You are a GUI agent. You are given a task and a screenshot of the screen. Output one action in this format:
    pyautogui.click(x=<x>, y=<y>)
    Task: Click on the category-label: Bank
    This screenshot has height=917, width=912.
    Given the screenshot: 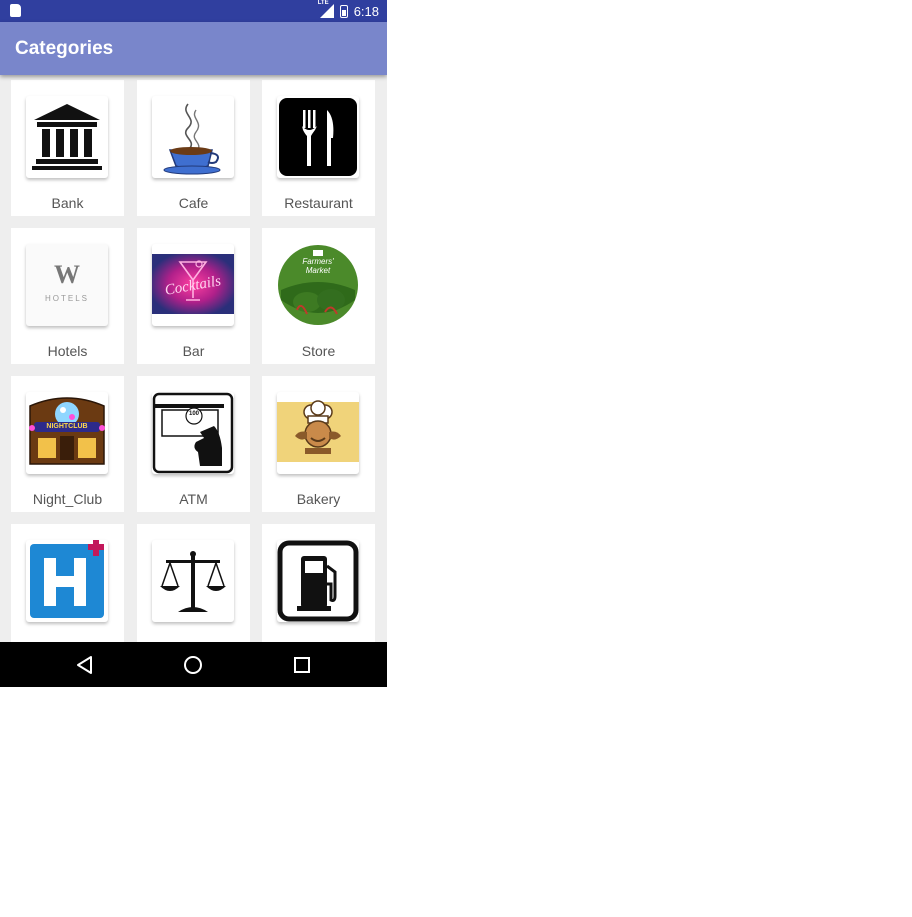 What is the action you would take?
    pyautogui.click(x=67, y=203)
    